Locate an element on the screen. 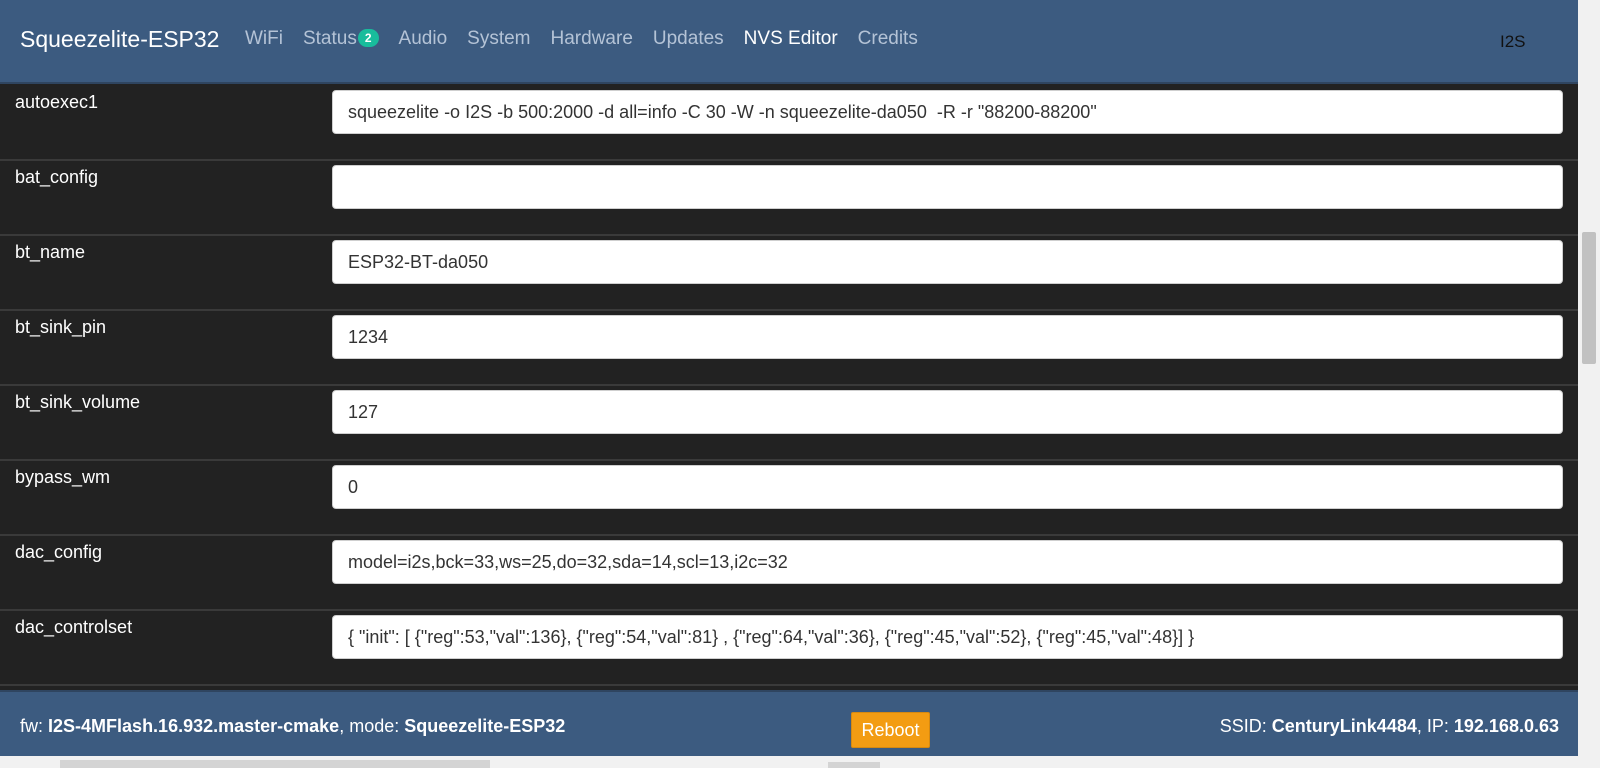  mode-value: Squeezelite-ESP32 is located at coordinates (485, 726).